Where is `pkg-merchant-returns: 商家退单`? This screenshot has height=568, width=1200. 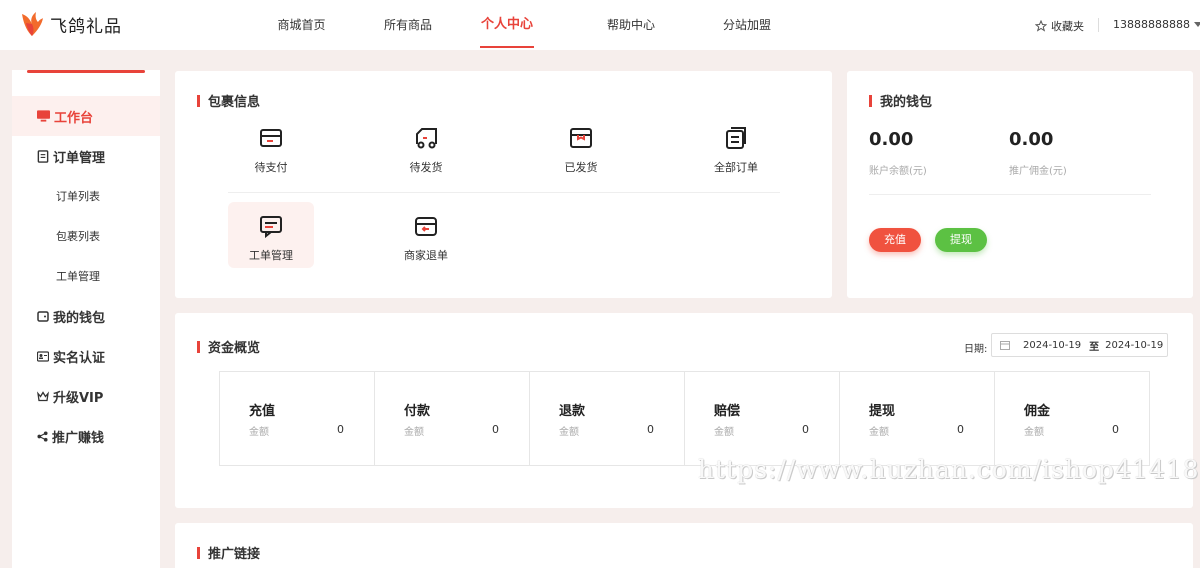
pkg-merchant-returns: 商家退单 is located at coordinates (426, 235).